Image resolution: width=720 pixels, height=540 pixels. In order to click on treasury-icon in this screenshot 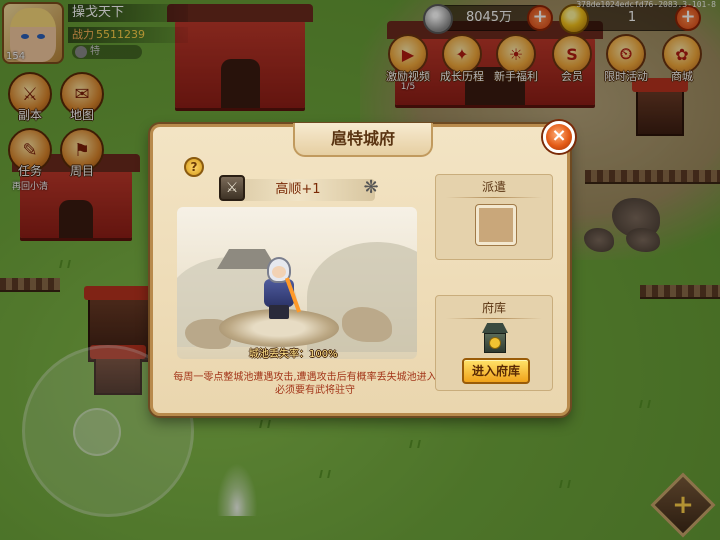, I will do `click(495, 338)`.